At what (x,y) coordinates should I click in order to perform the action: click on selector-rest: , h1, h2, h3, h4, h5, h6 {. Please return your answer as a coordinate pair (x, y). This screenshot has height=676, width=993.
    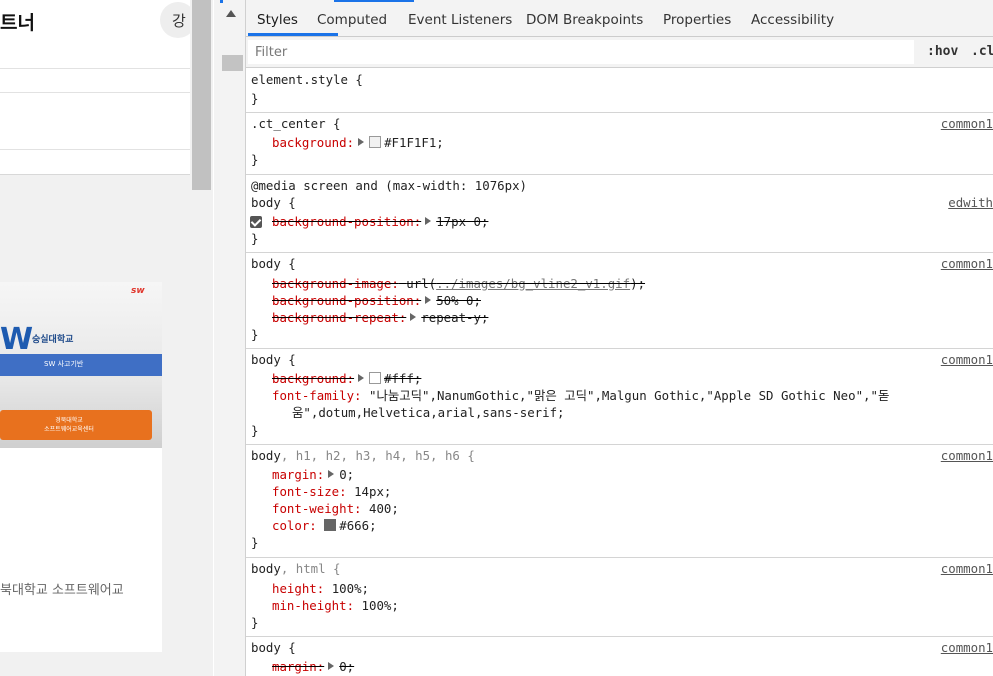
    Looking at the image, I should click on (377, 455).